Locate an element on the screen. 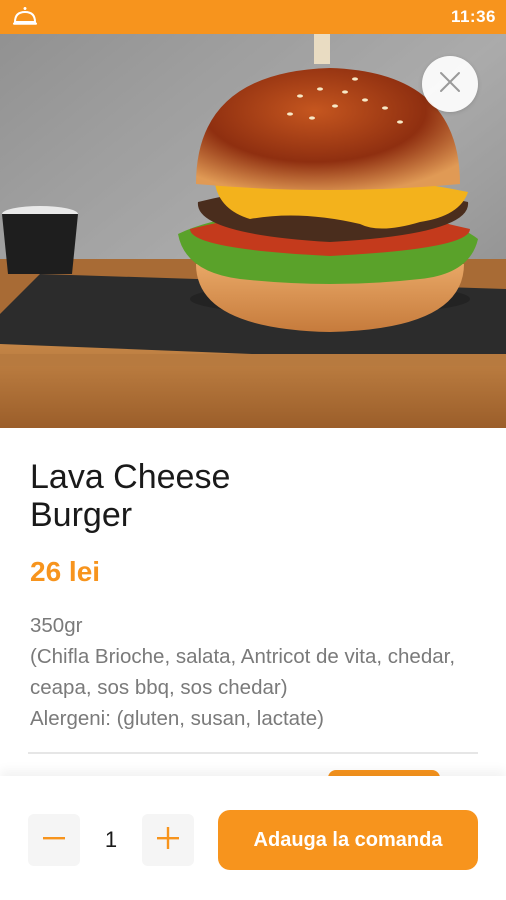 Image resolution: width=506 pixels, height=900 pixels. close-button is located at coordinates (450, 84).